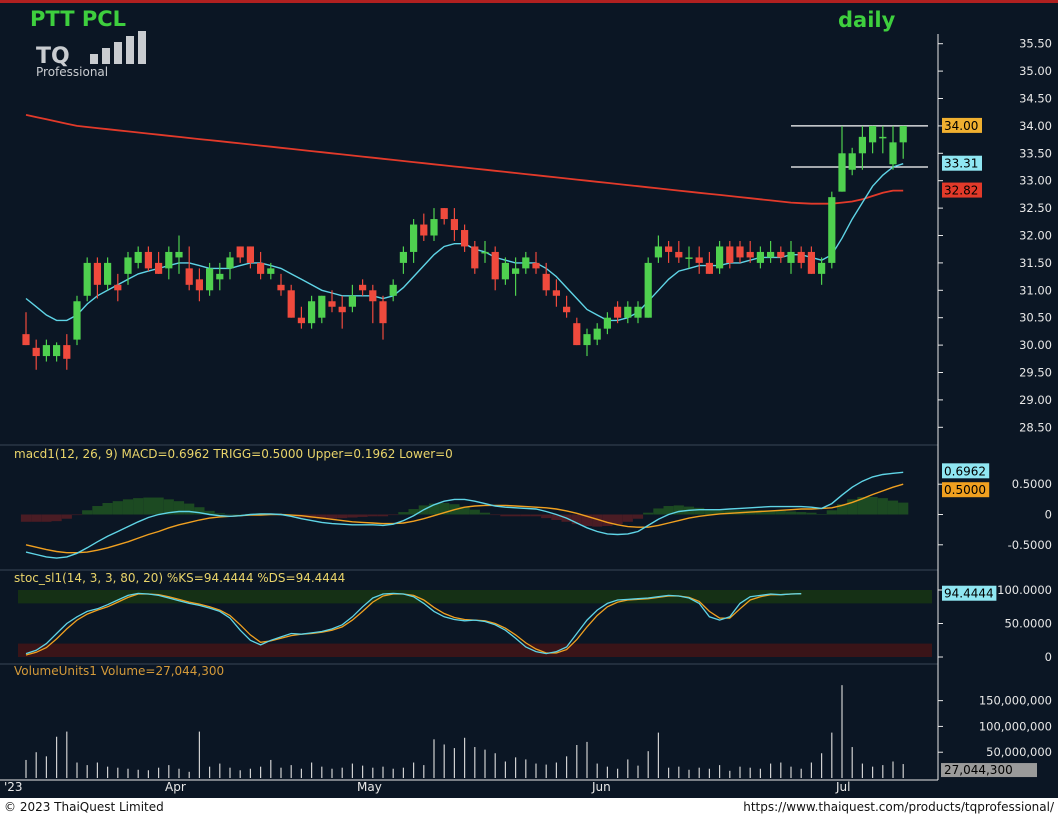  What do you see at coordinates (175, 787) in the screenshot?
I see `x-tick-label: Apr` at bounding box center [175, 787].